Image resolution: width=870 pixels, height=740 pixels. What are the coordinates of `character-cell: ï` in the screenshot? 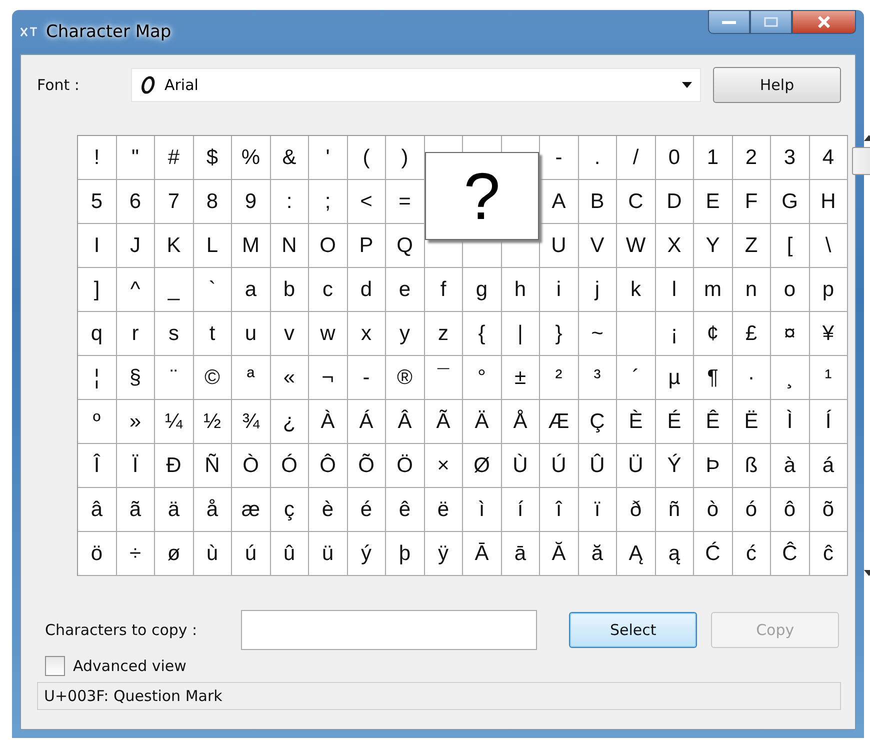 It's located at (597, 510).